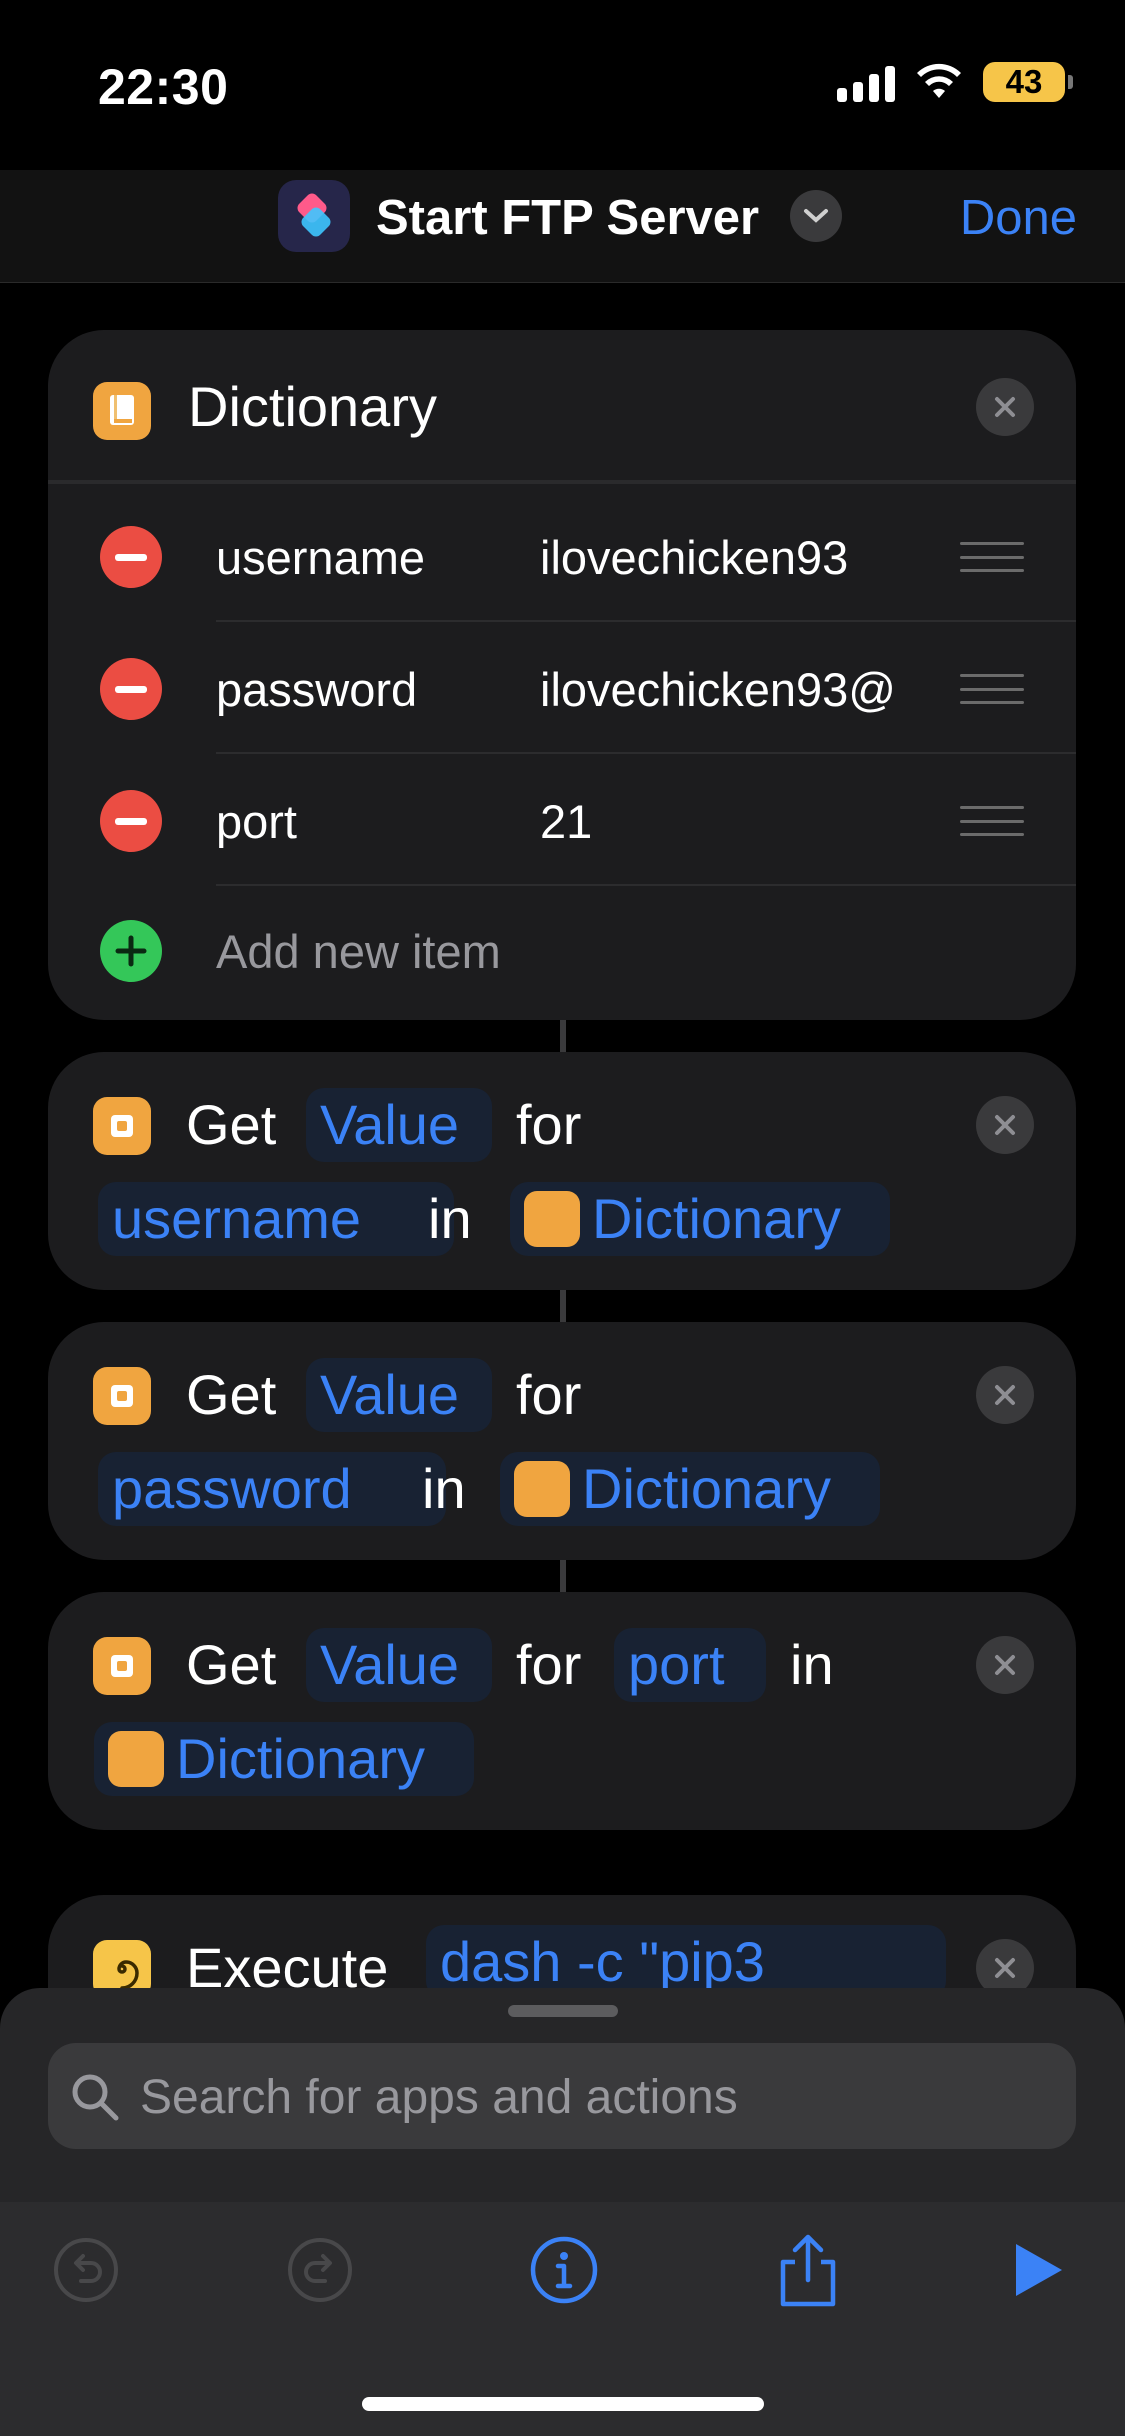 The image size is (1125, 2436). I want to click on search-icon, so click(95, 2097).